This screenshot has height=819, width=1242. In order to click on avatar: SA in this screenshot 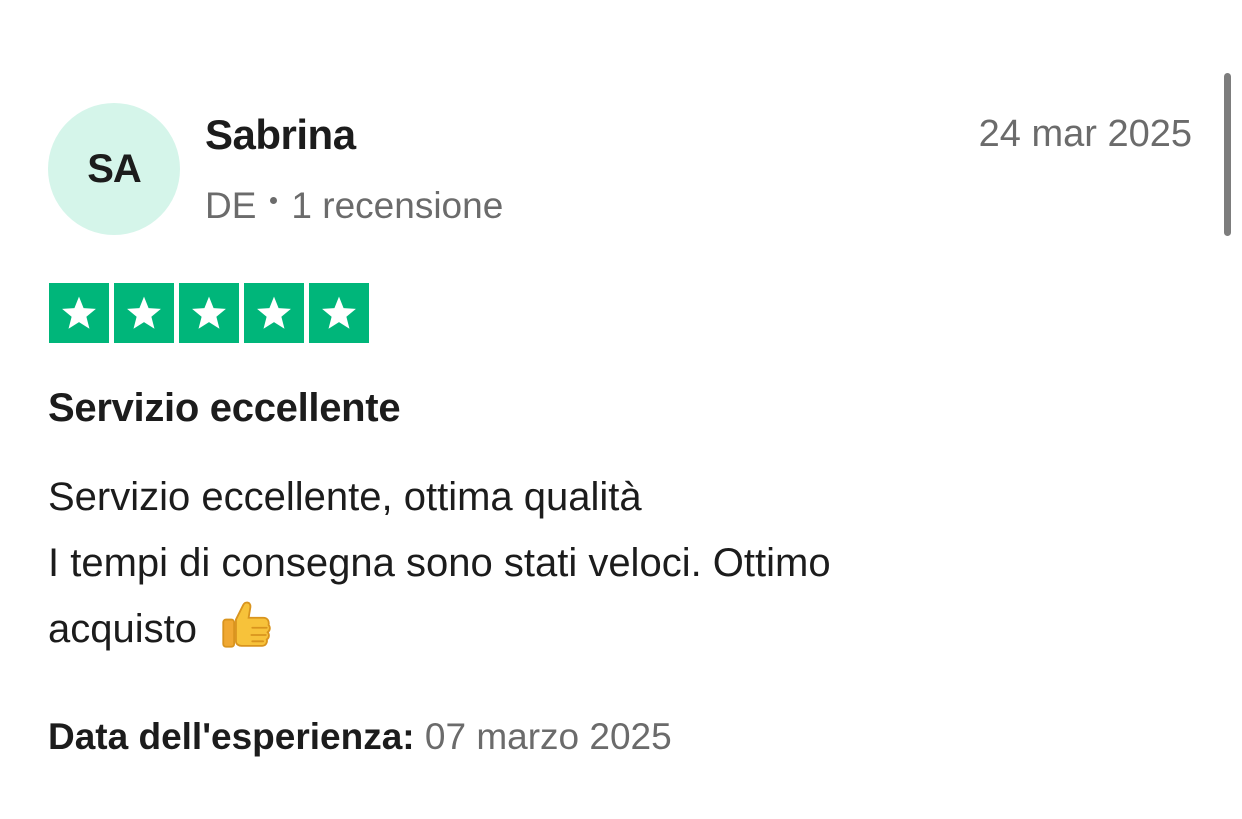, I will do `click(114, 169)`.